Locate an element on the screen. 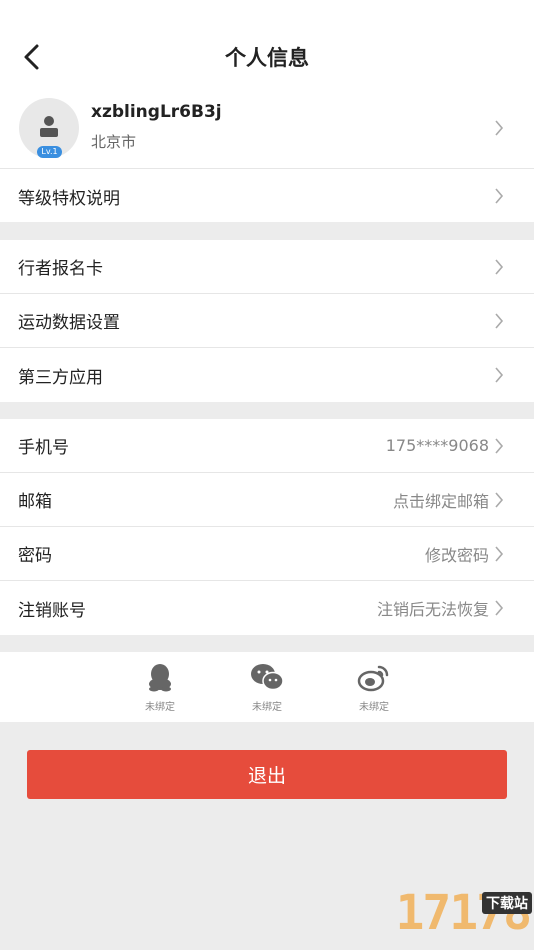  row-value: 175****9068 is located at coordinates (437, 445).